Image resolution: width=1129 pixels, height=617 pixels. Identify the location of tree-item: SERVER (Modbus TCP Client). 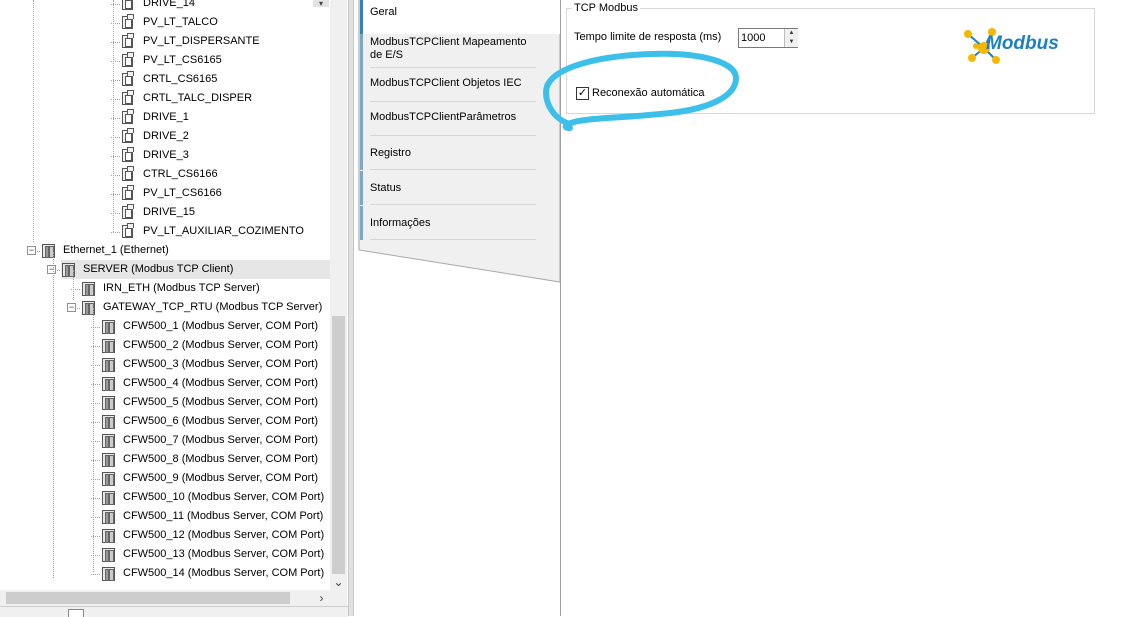
(195, 269).